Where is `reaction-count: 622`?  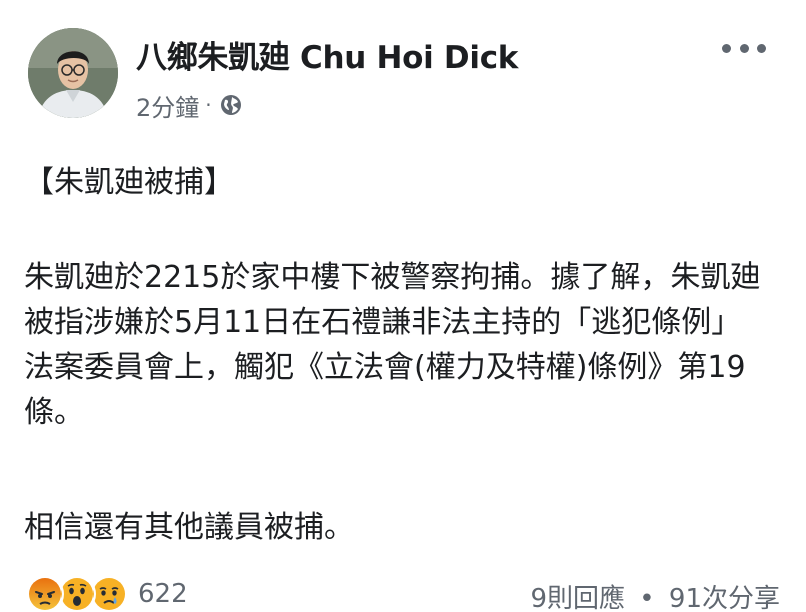
reaction-count: 622 is located at coordinates (163, 594).